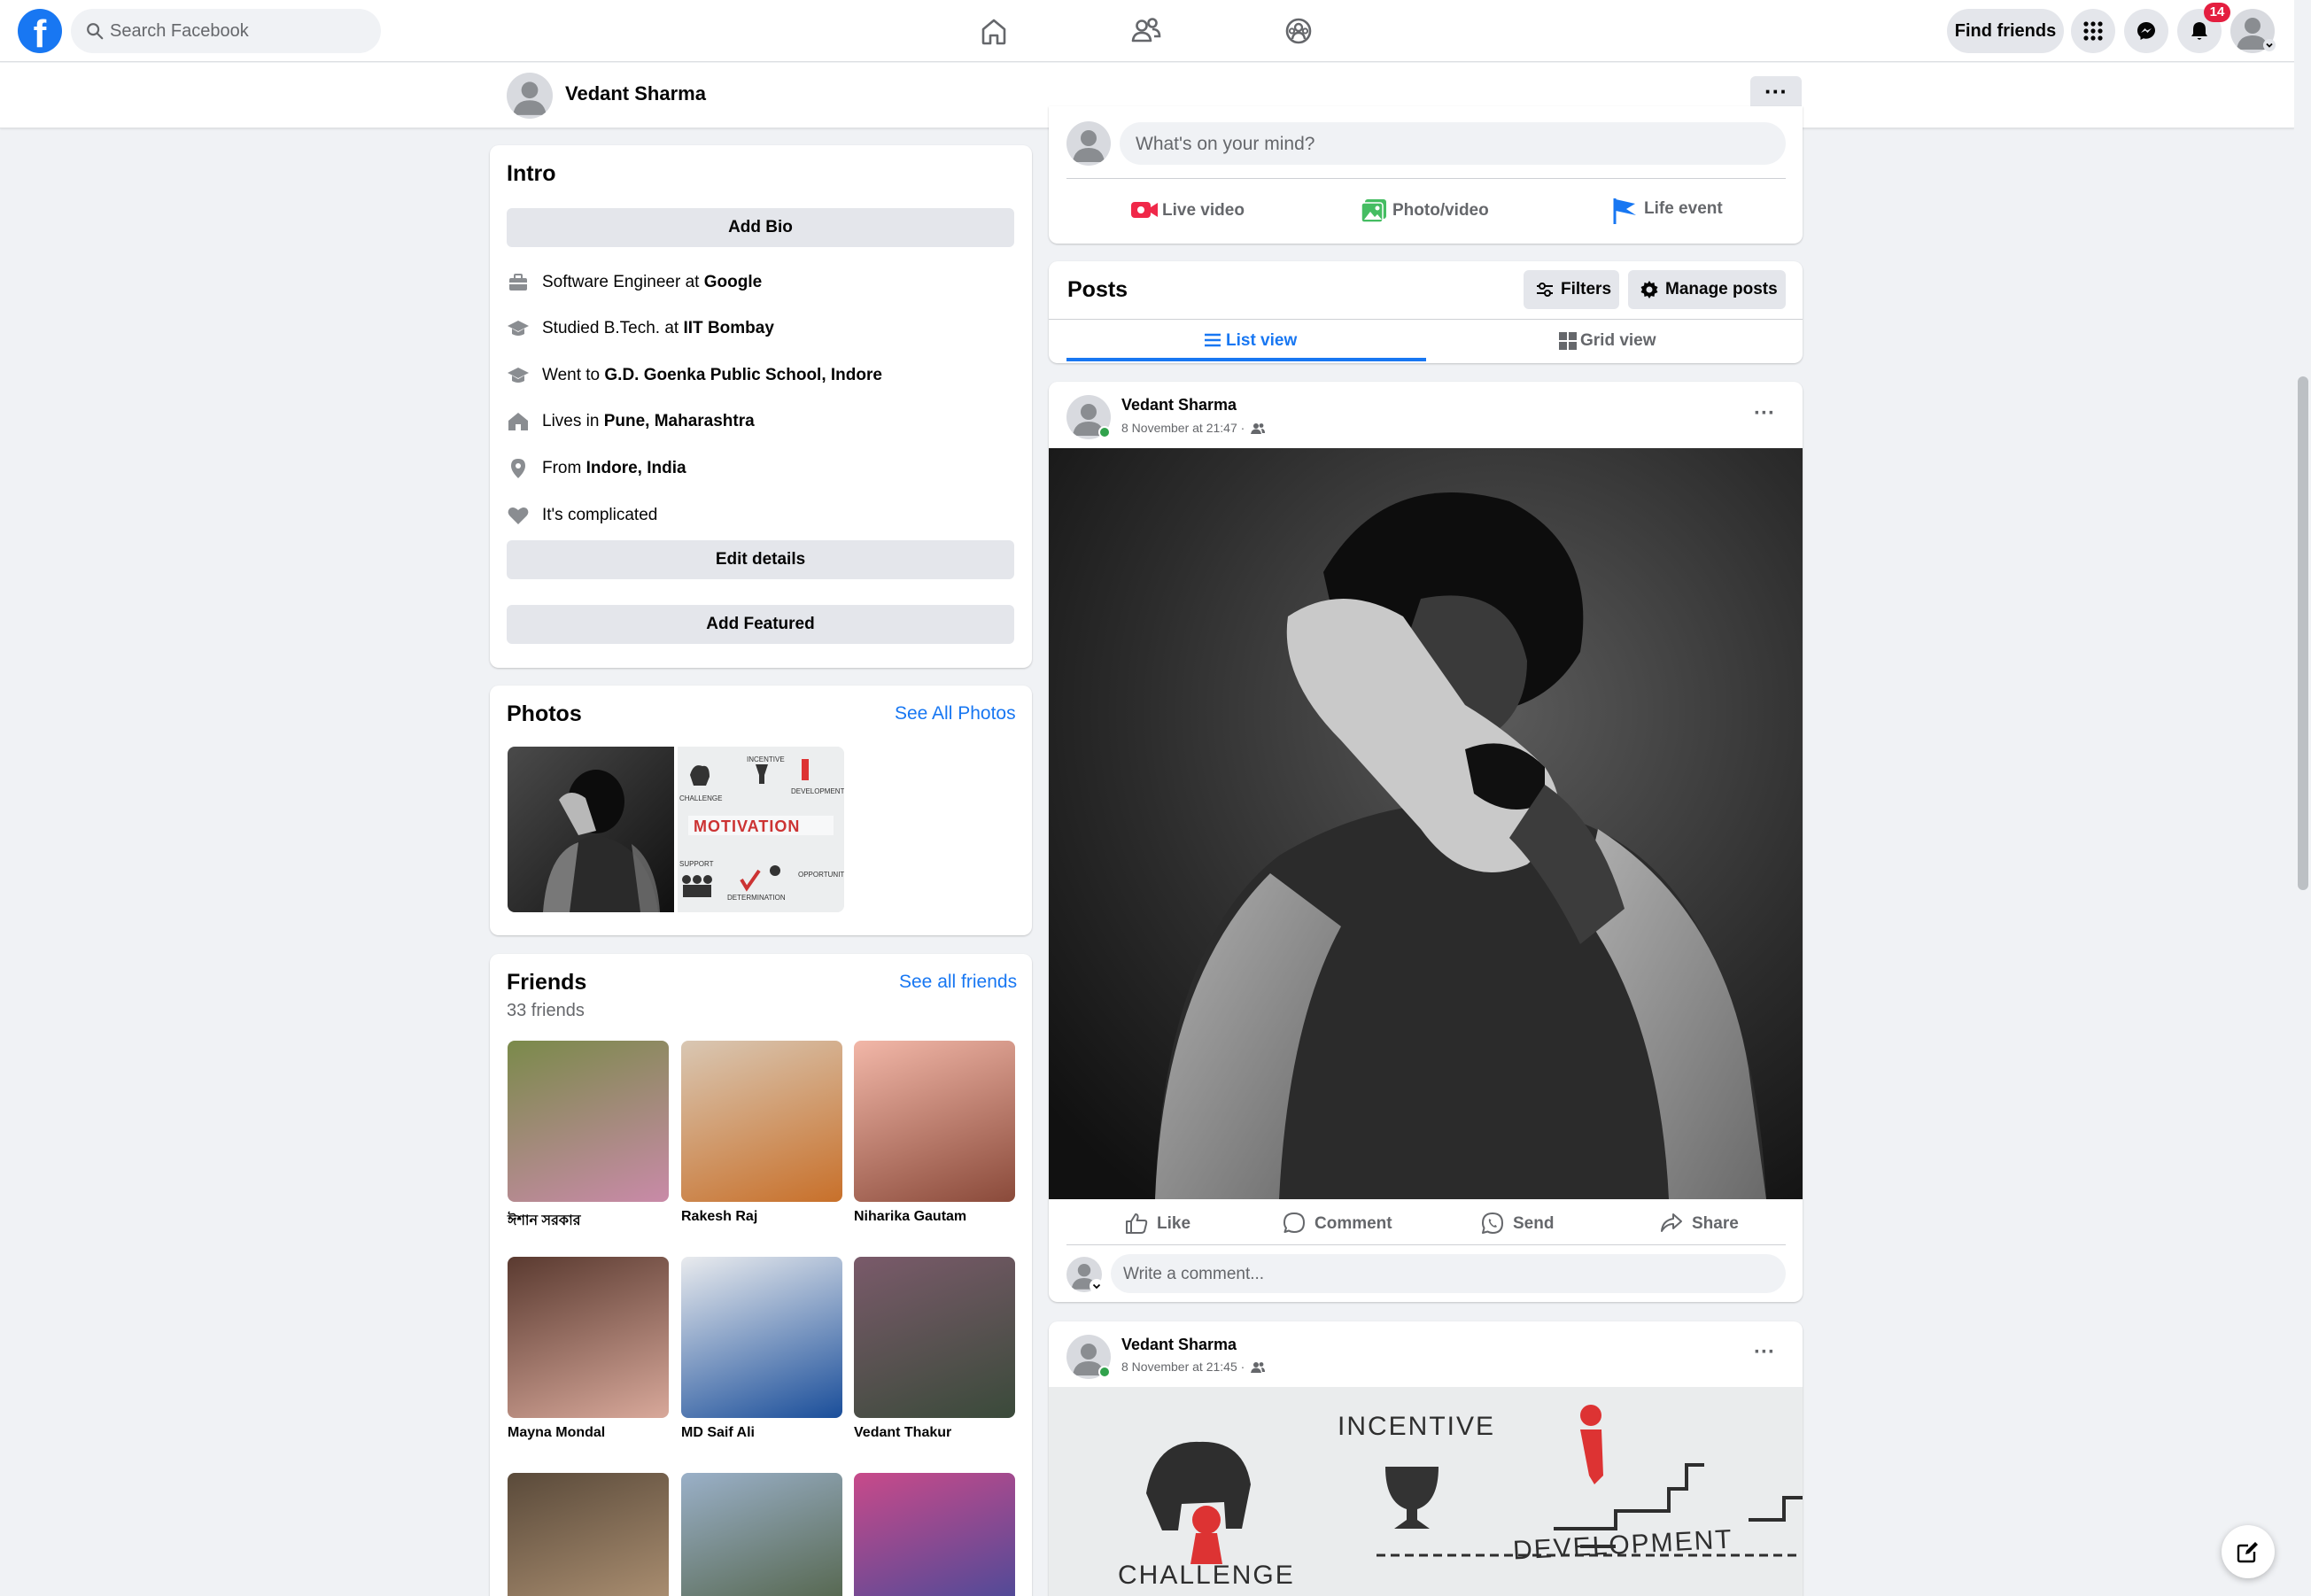 This screenshot has height=1596, width=2311. What do you see at coordinates (729, 328) in the screenshot?
I see `intro-college-name: IIT Bombay` at bounding box center [729, 328].